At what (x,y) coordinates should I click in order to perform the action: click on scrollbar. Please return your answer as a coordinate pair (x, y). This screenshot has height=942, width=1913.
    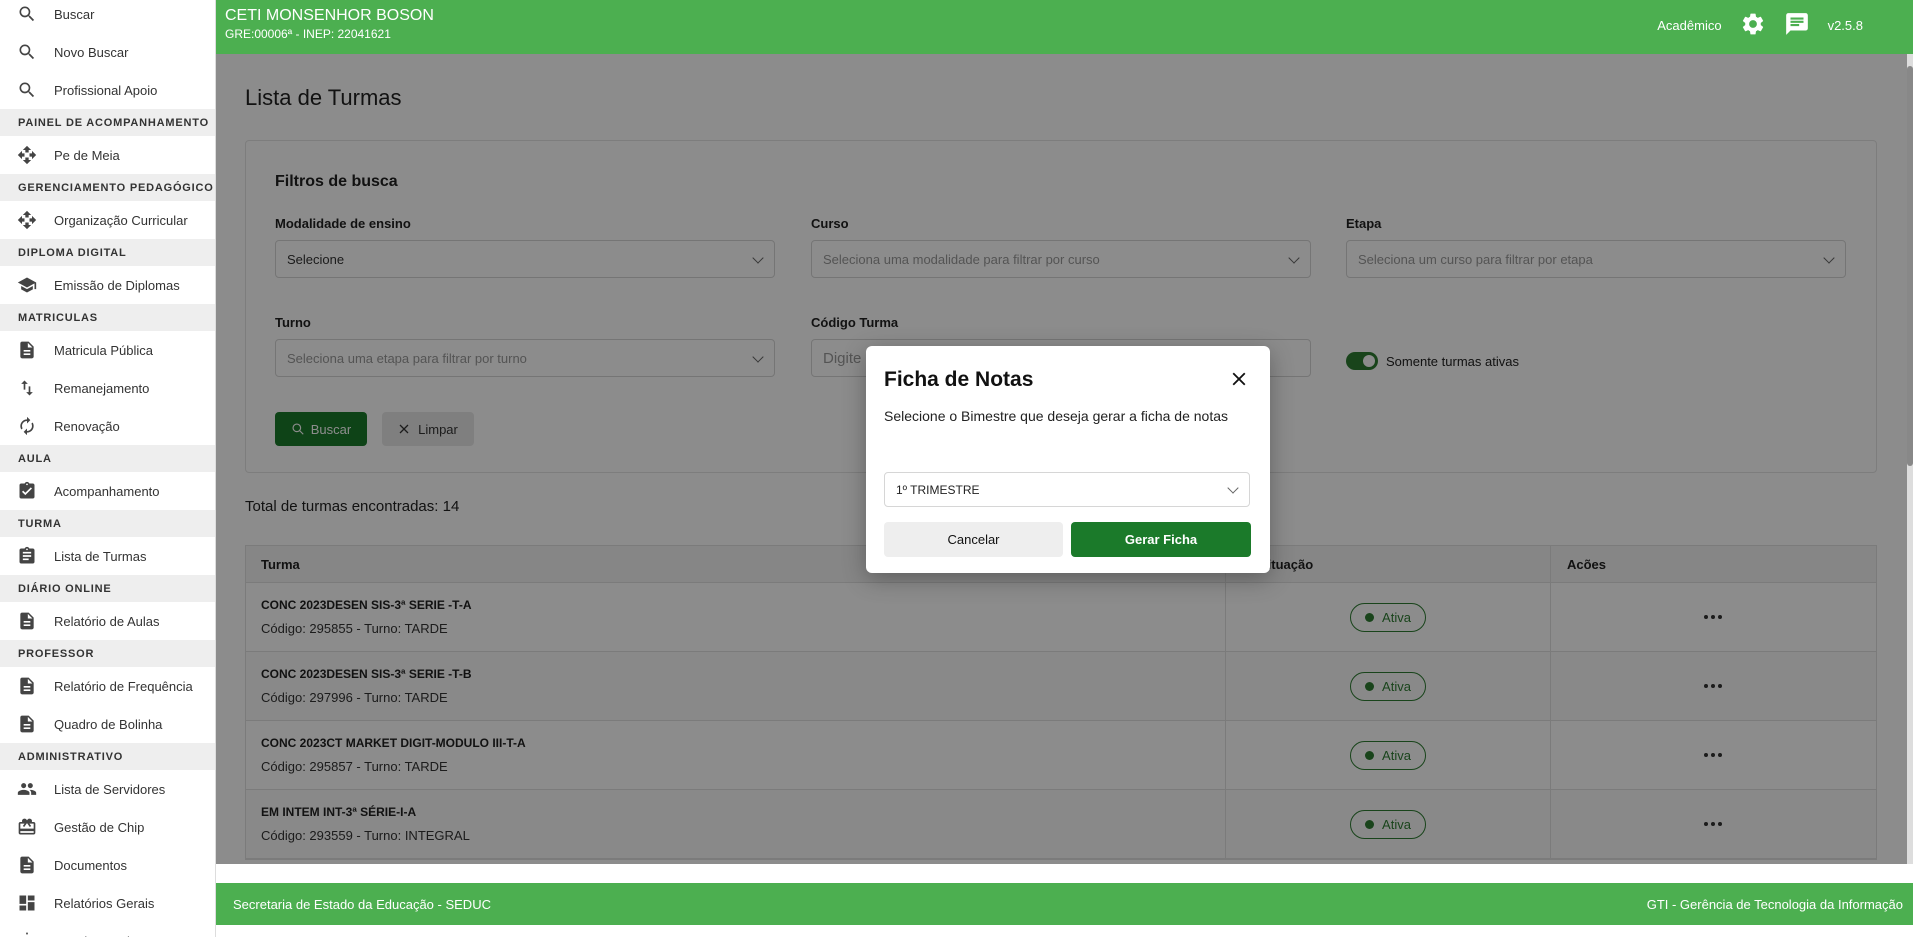
    Looking at the image, I should click on (1910, 459).